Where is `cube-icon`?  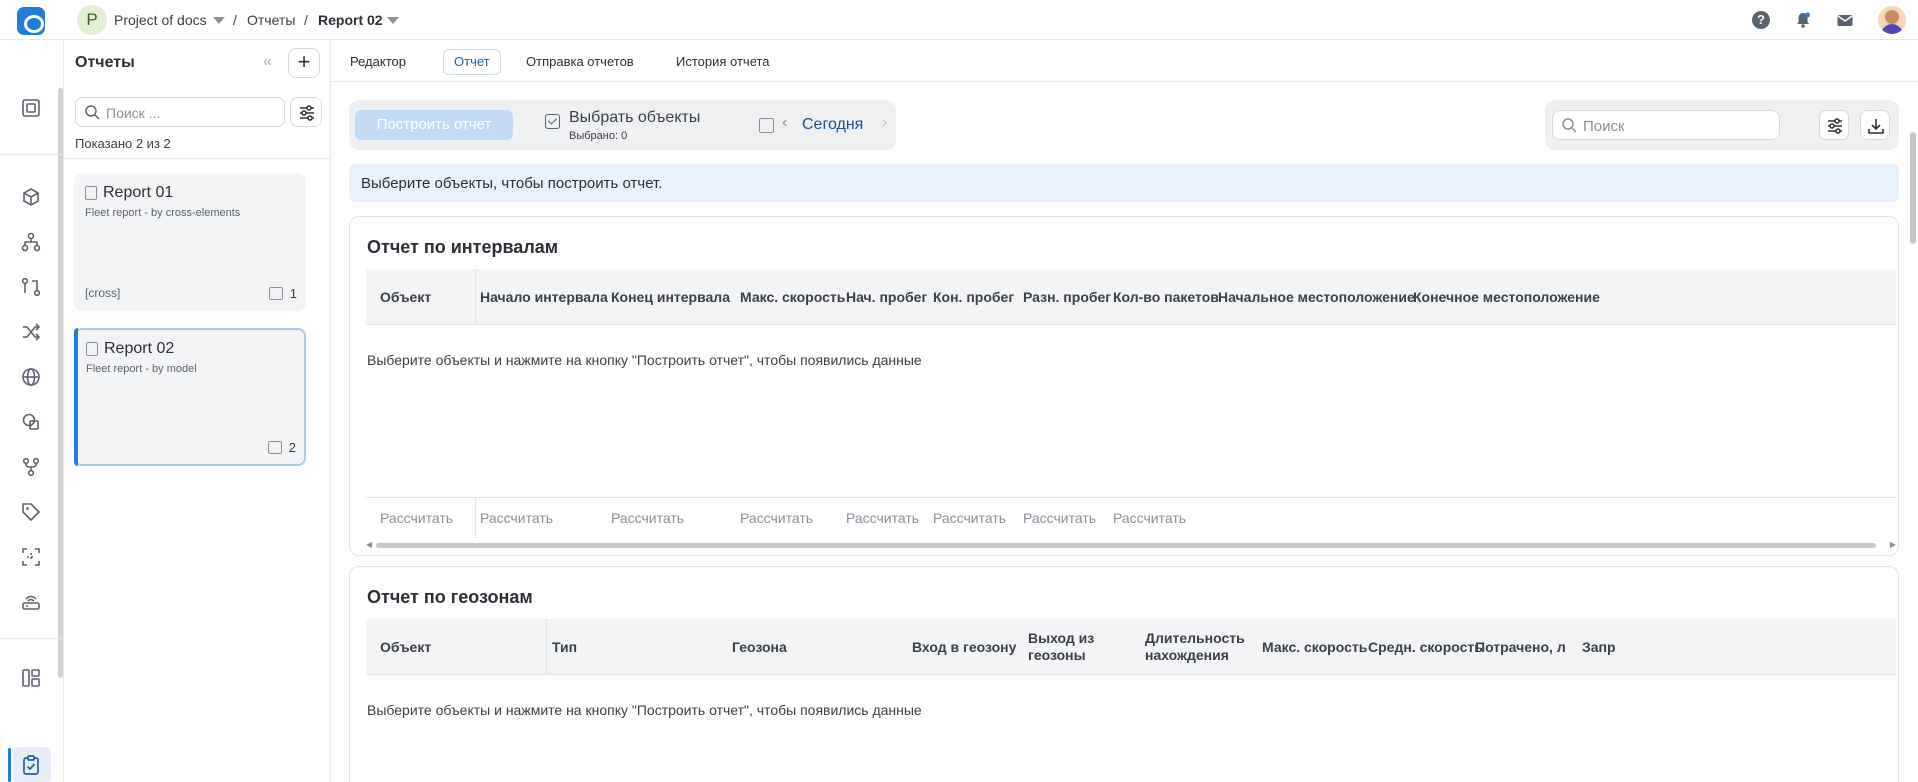 cube-icon is located at coordinates (31, 197).